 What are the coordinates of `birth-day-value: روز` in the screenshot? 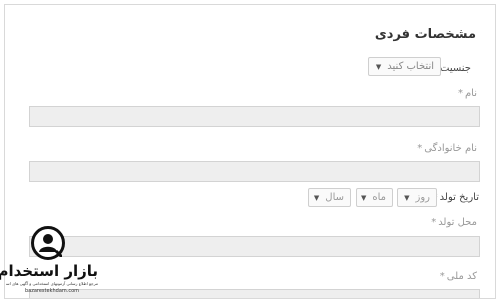 It's located at (423, 197).